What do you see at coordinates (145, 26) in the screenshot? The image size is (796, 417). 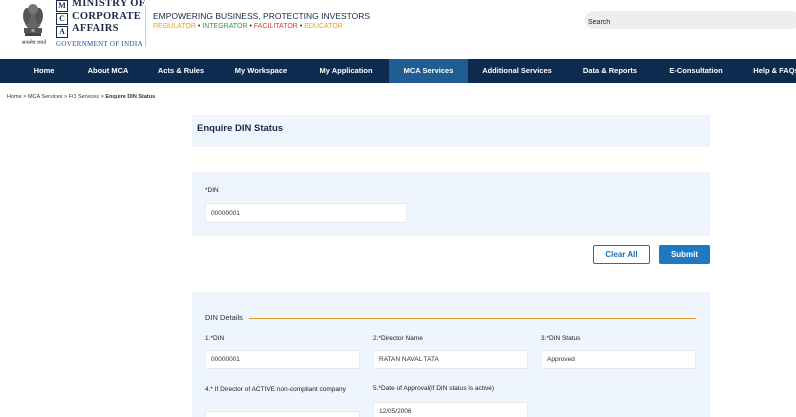 I see `header-divider` at bounding box center [145, 26].